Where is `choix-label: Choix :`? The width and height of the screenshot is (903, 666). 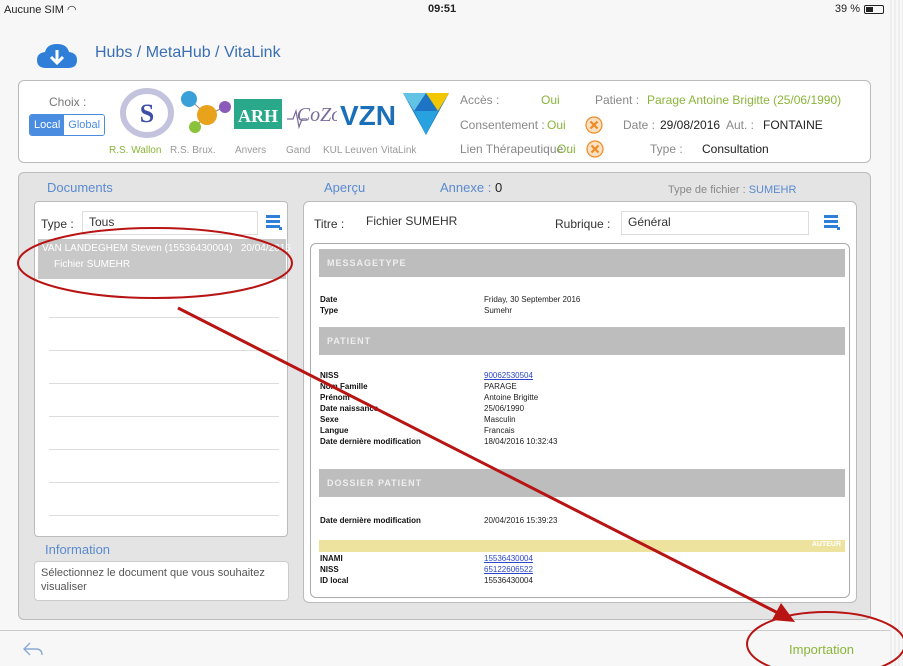 choix-label: Choix : is located at coordinates (68, 102).